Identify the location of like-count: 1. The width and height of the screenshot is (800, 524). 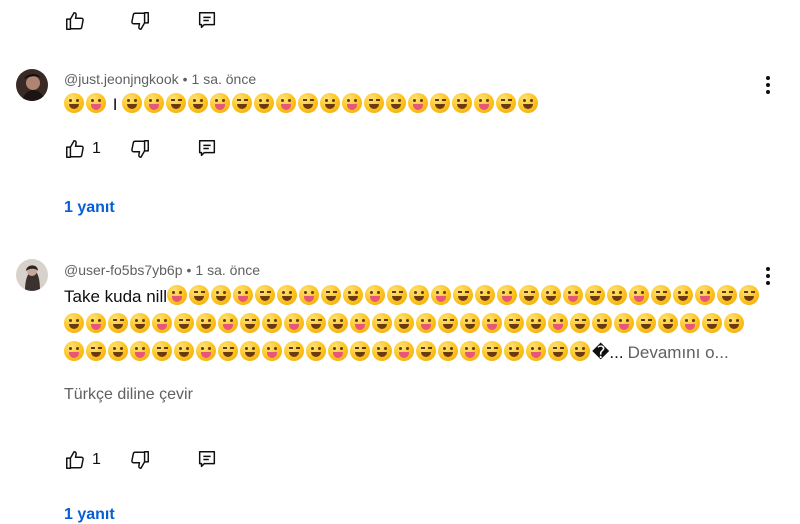
(96, 459).